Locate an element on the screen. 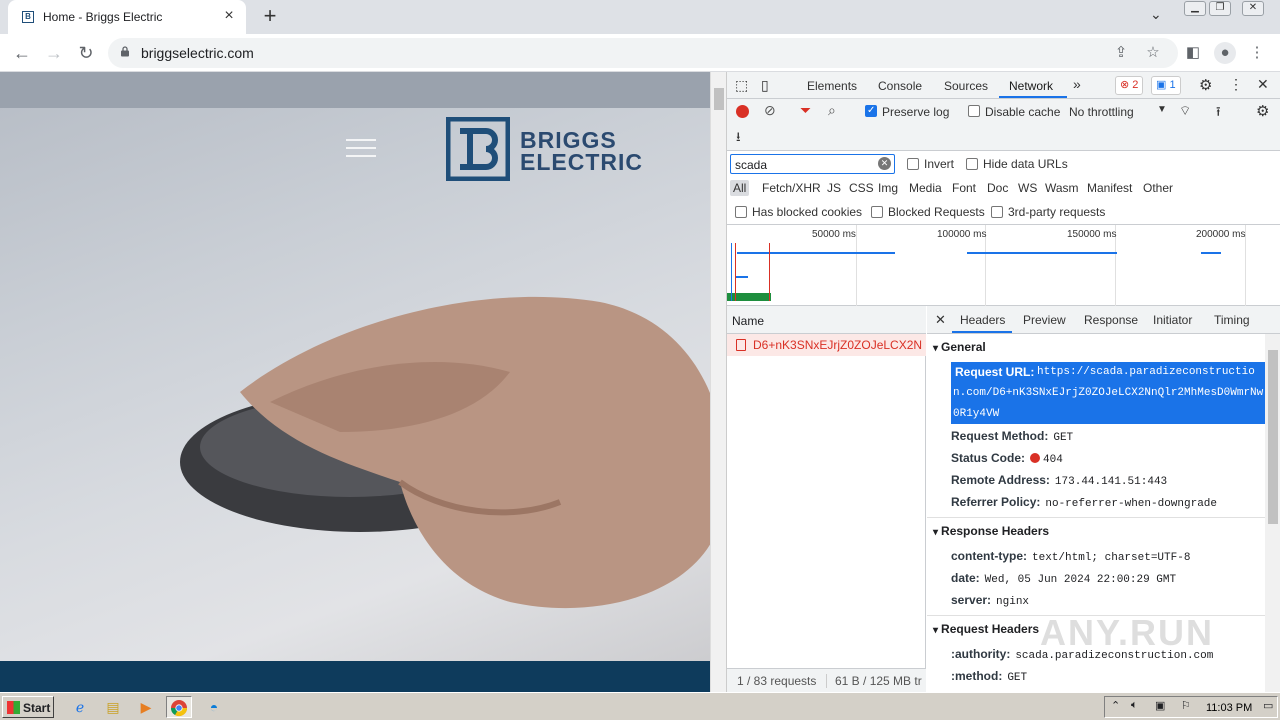 Image resolution: width=1280 pixels, height=723 pixels. filter-input: scada ✕ is located at coordinates (812, 164).